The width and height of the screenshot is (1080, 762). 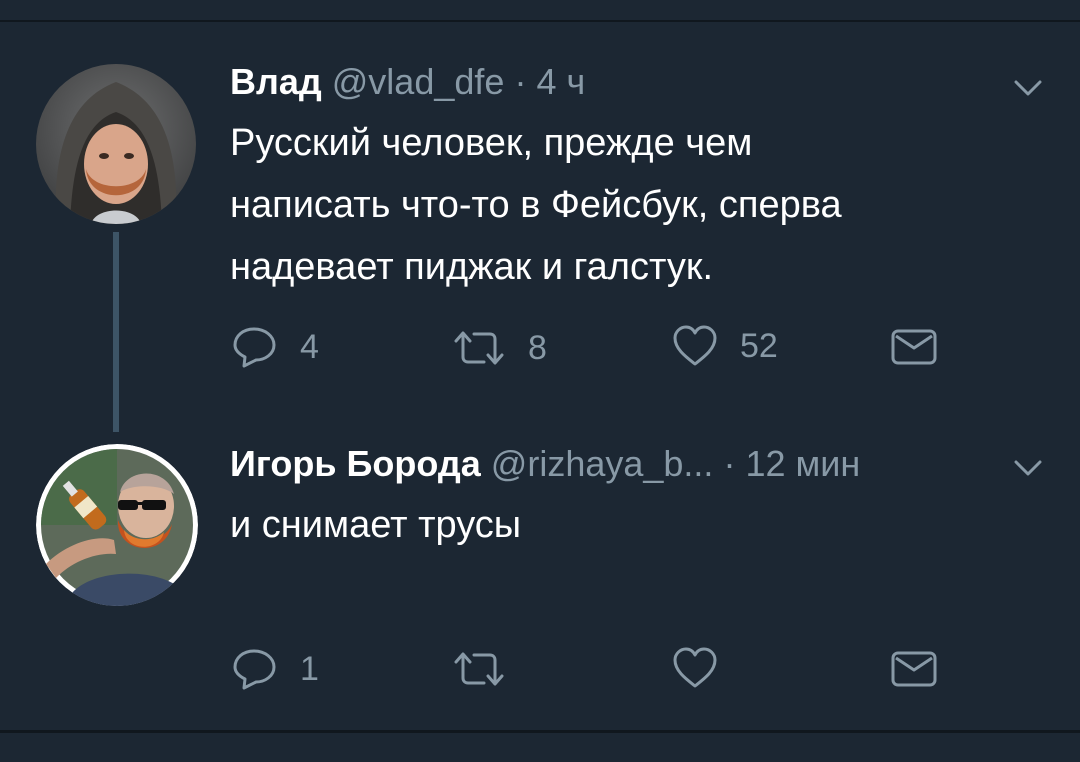 I want to click on reply-count: 1, so click(x=309, y=669).